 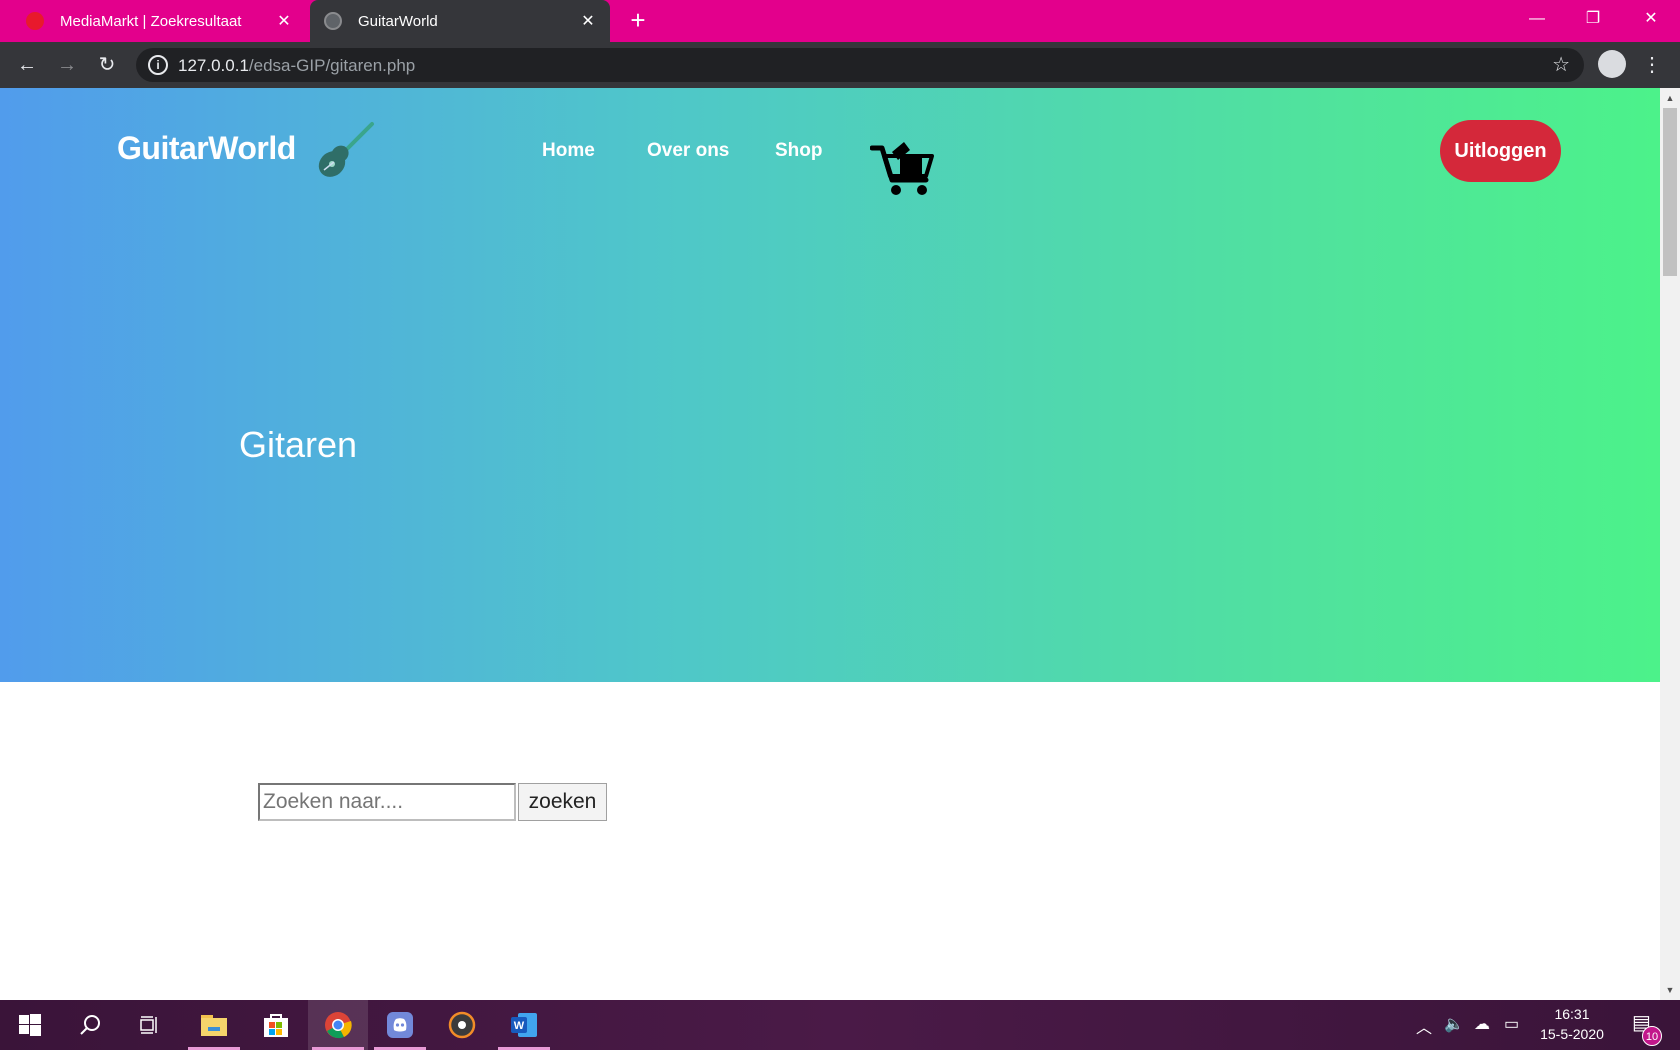 What do you see at coordinates (276, 1025) in the screenshot?
I see `microsoft-store-icon` at bounding box center [276, 1025].